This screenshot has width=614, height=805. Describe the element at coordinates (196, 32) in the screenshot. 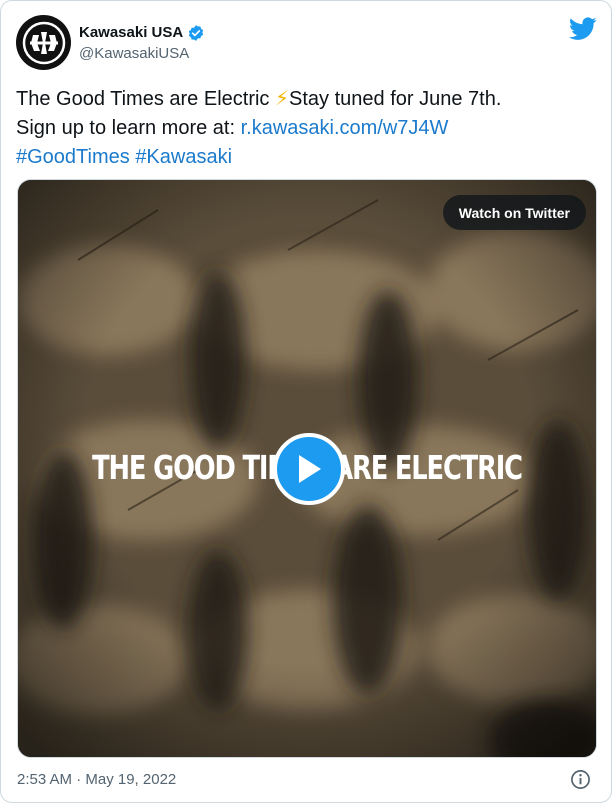

I see `verified-badge-icon` at that location.